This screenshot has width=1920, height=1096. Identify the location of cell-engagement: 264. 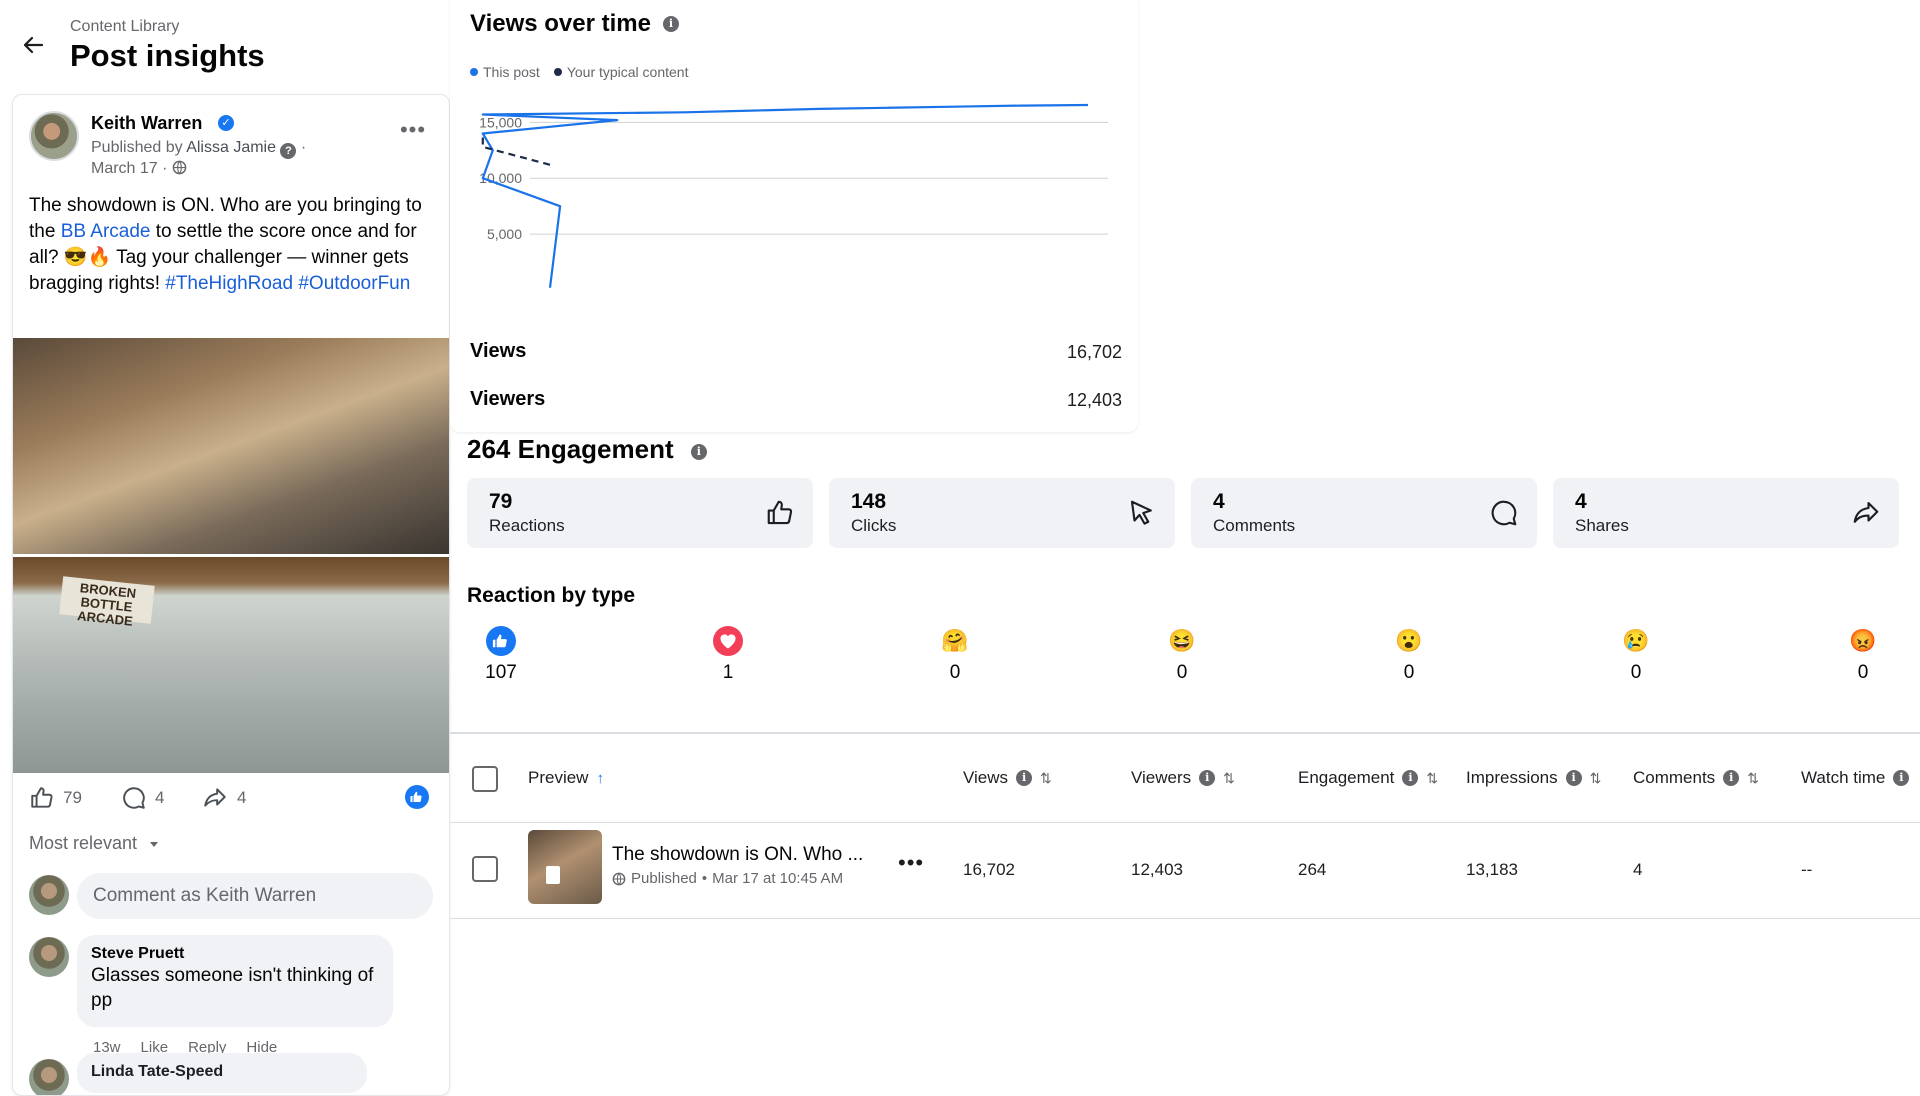
(1312, 869).